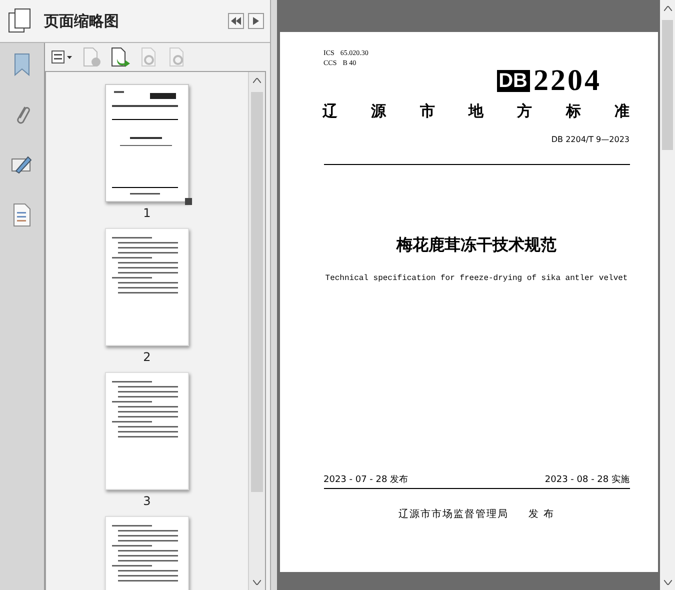 Image resolution: width=675 pixels, height=590 pixels. Describe the element at coordinates (366, 480) in the screenshot. I see `issue-date: 2023 - 07 - 28 发布` at that location.